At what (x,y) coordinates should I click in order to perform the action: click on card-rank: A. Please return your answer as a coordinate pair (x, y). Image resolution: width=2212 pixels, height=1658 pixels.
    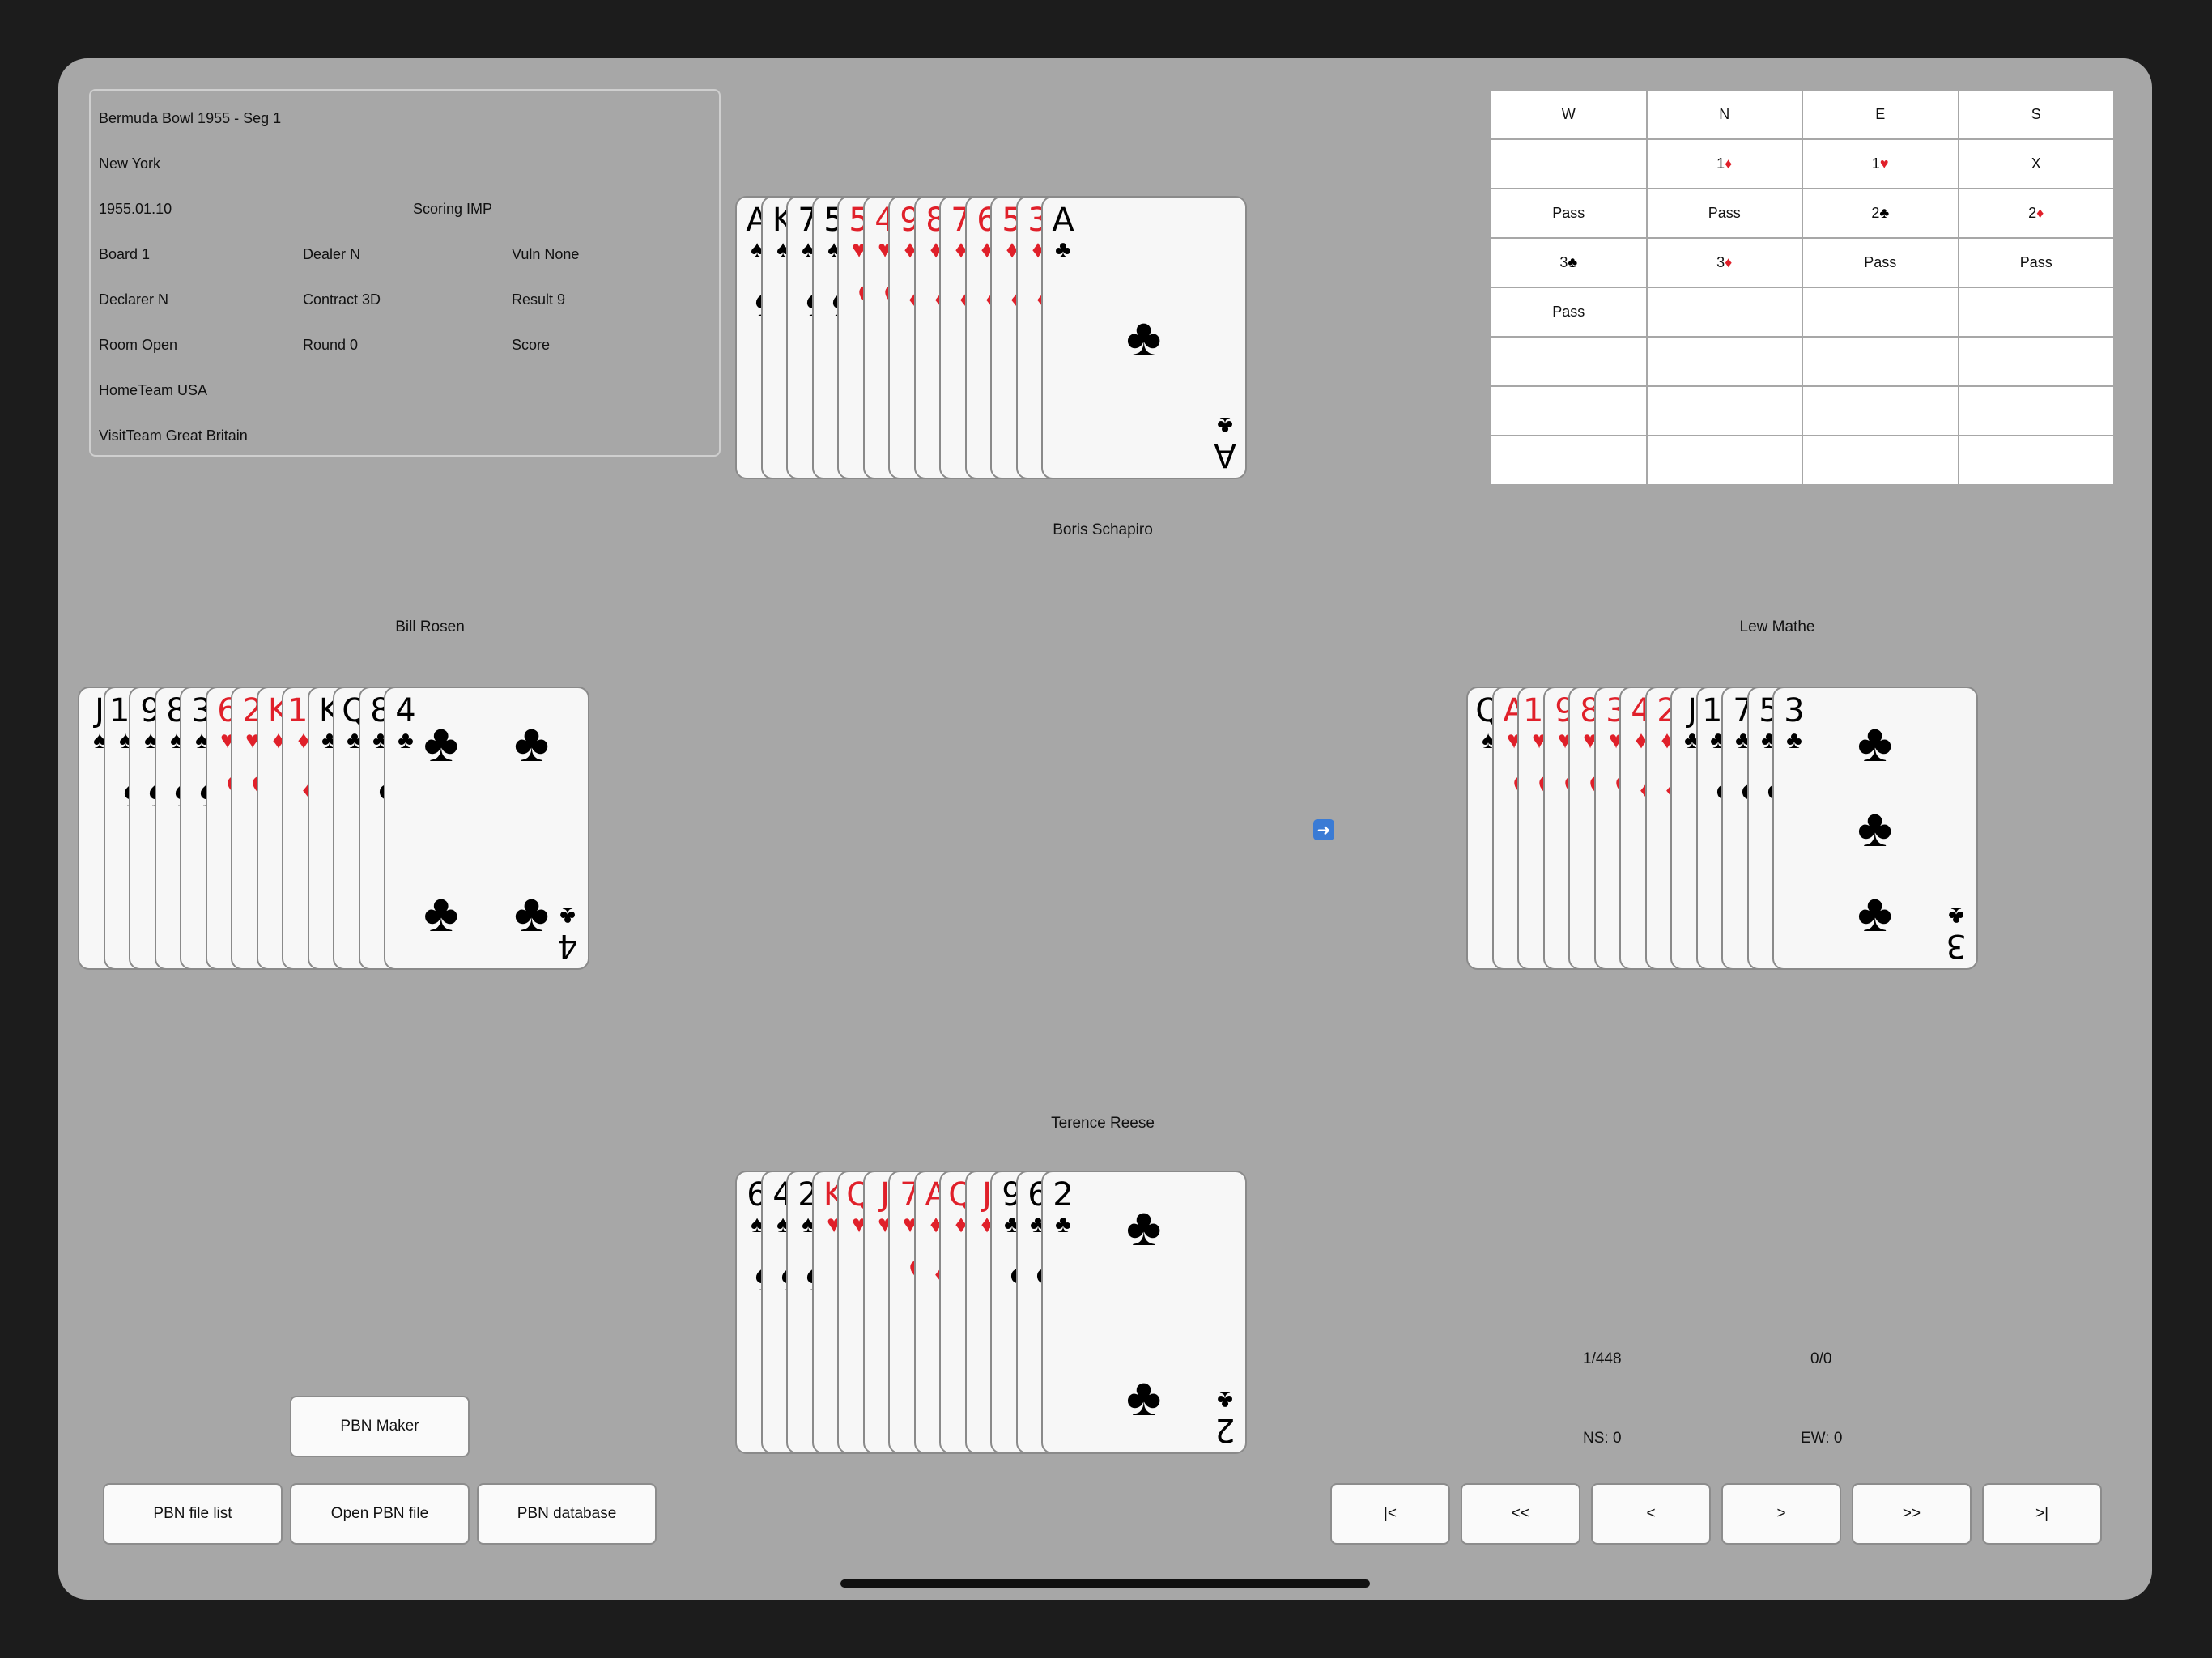
    Looking at the image, I should click on (1225, 455).